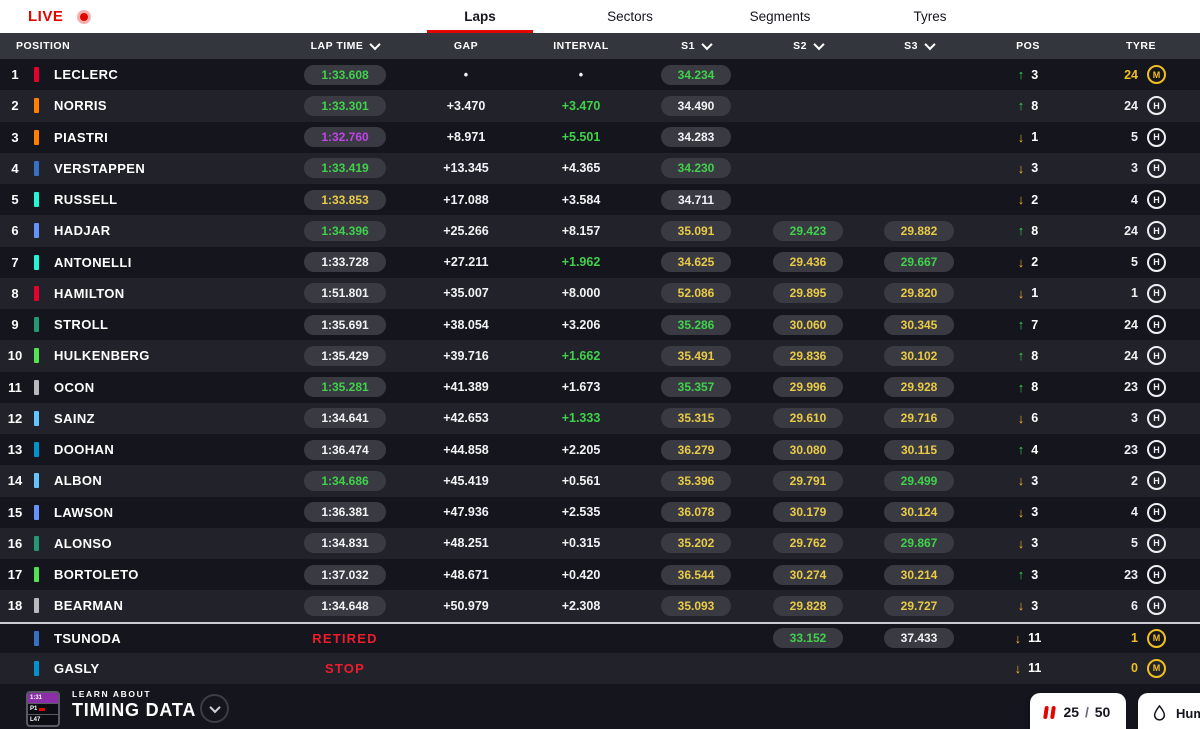 The height and width of the screenshot is (729, 1200). Describe the element at coordinates (84, 512) in the screenshot. I see `driver-name: LAWSON` at that location.